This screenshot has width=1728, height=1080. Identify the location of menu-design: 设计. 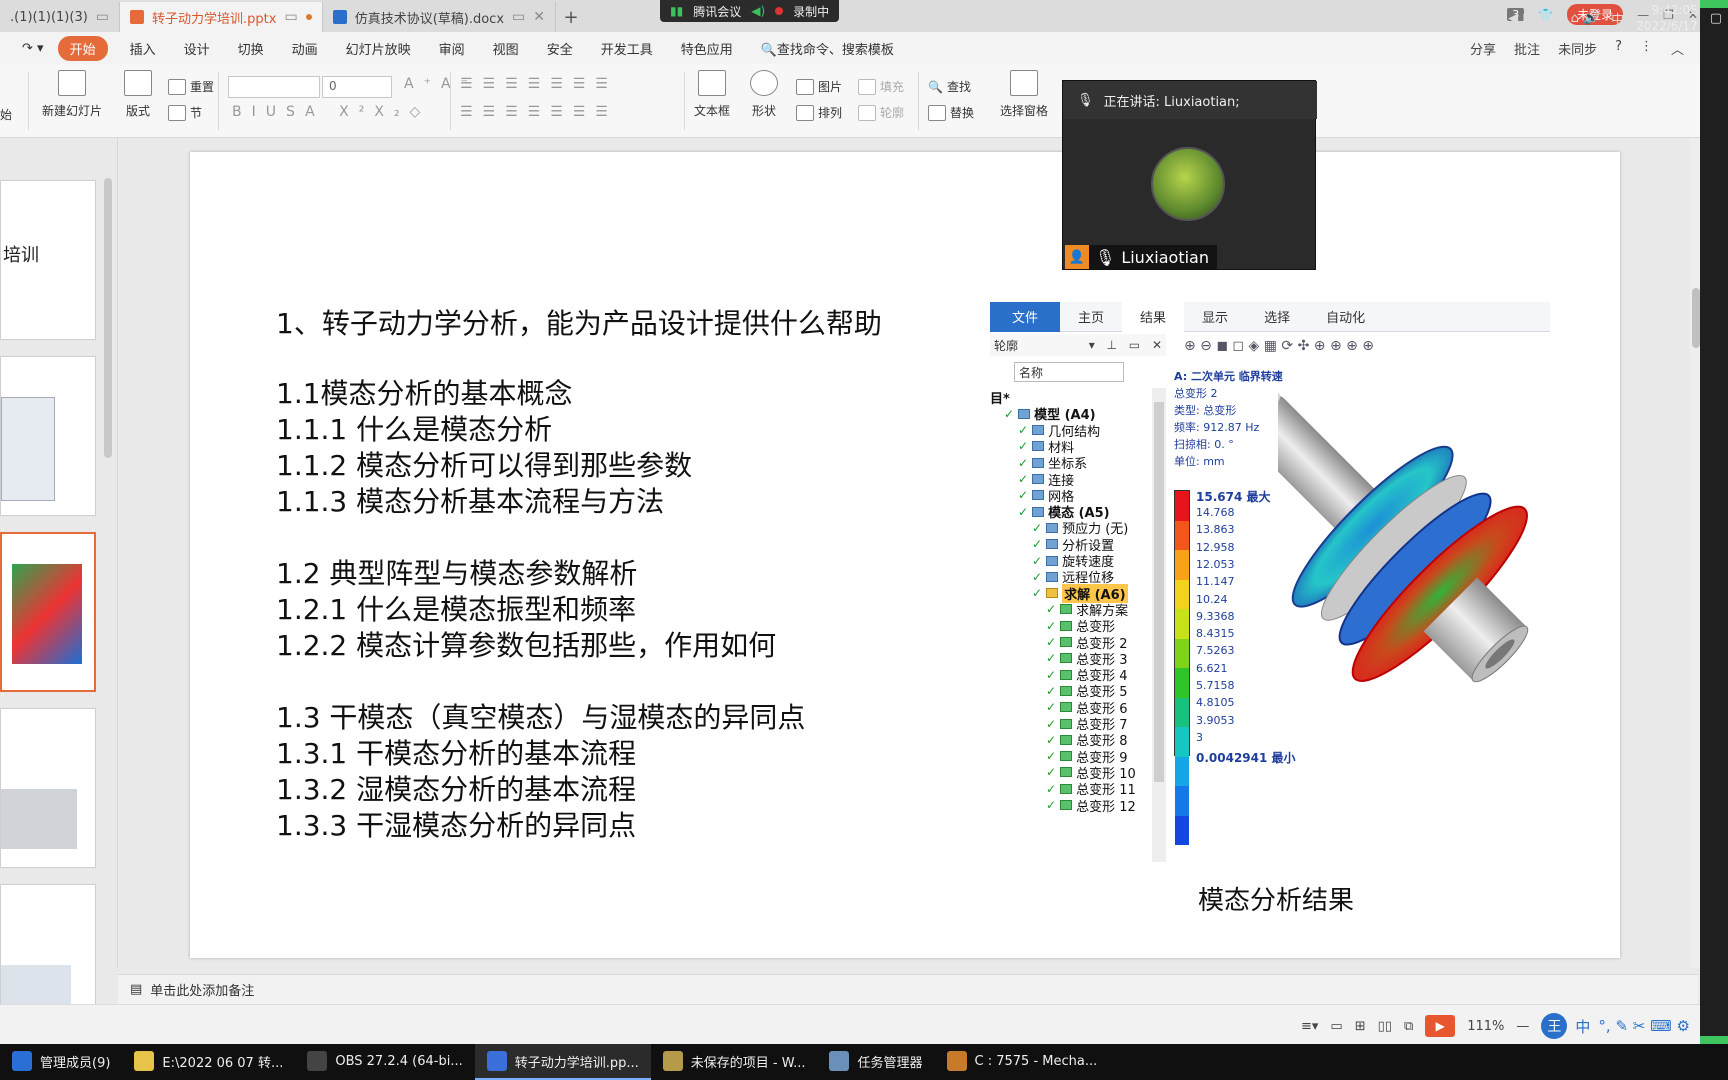
(197, 48).